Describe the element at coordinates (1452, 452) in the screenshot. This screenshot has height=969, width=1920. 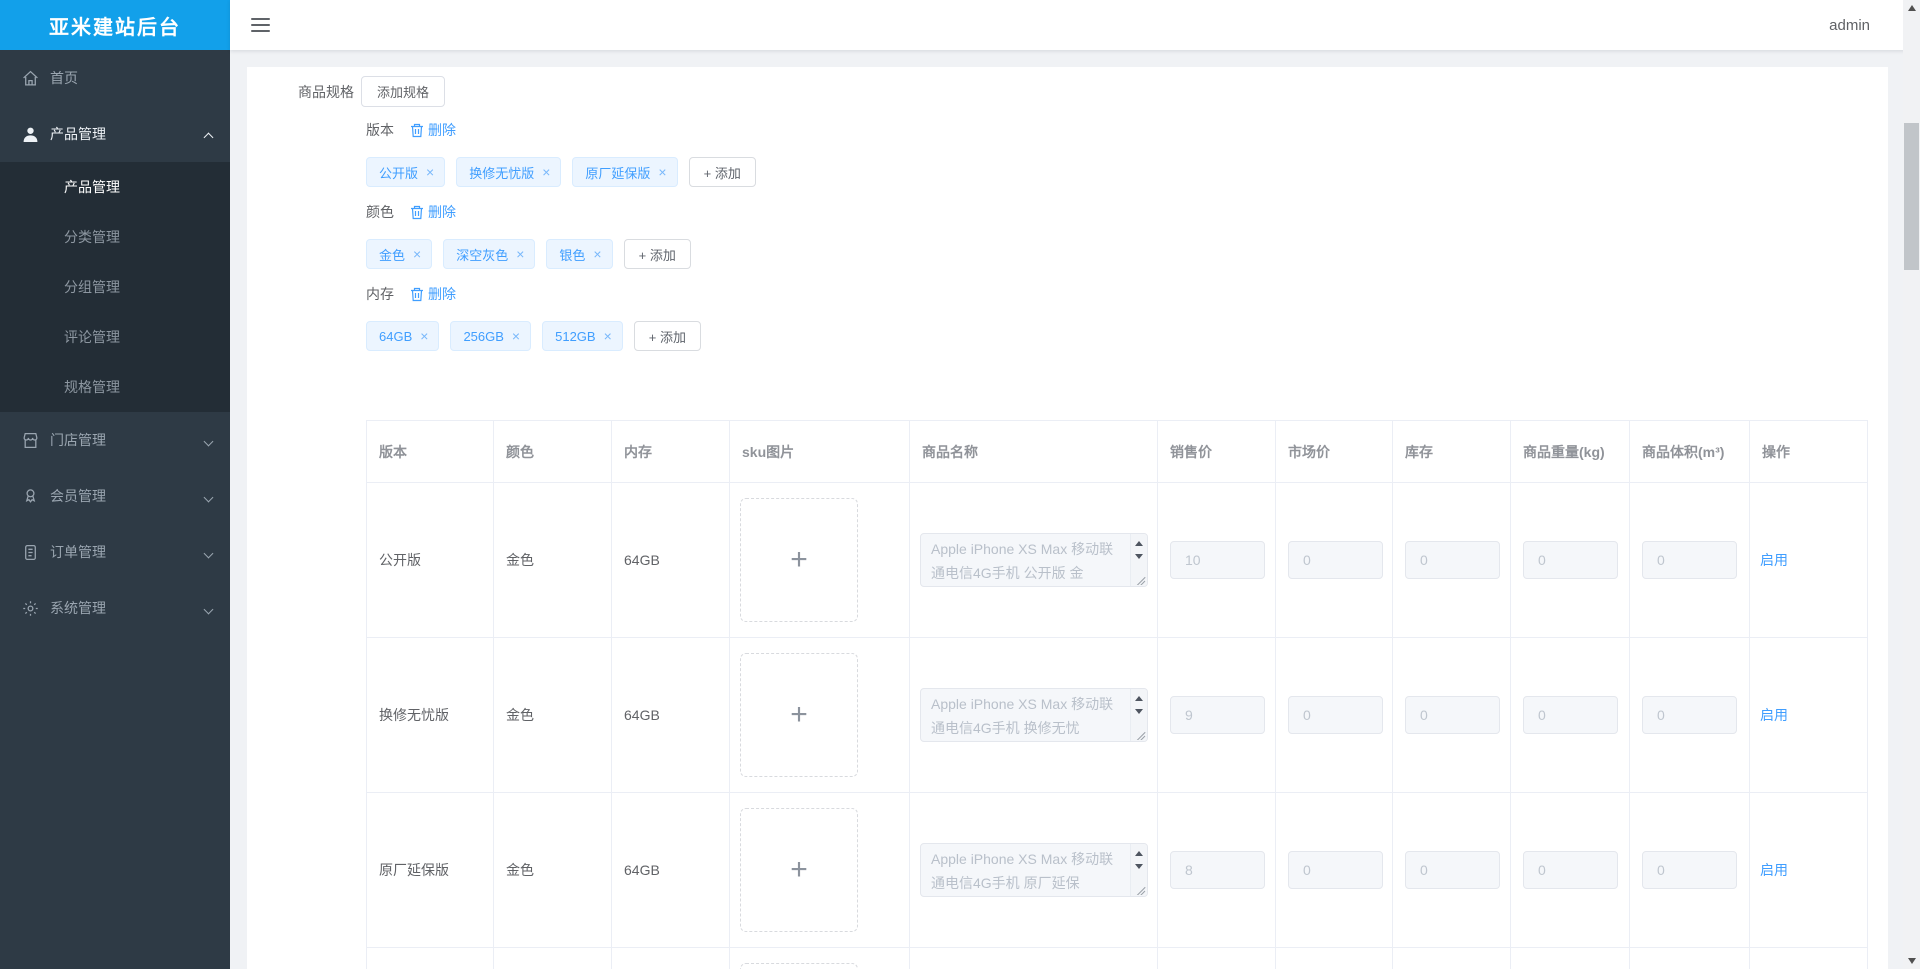
I see `column-header: 库存` at that location.